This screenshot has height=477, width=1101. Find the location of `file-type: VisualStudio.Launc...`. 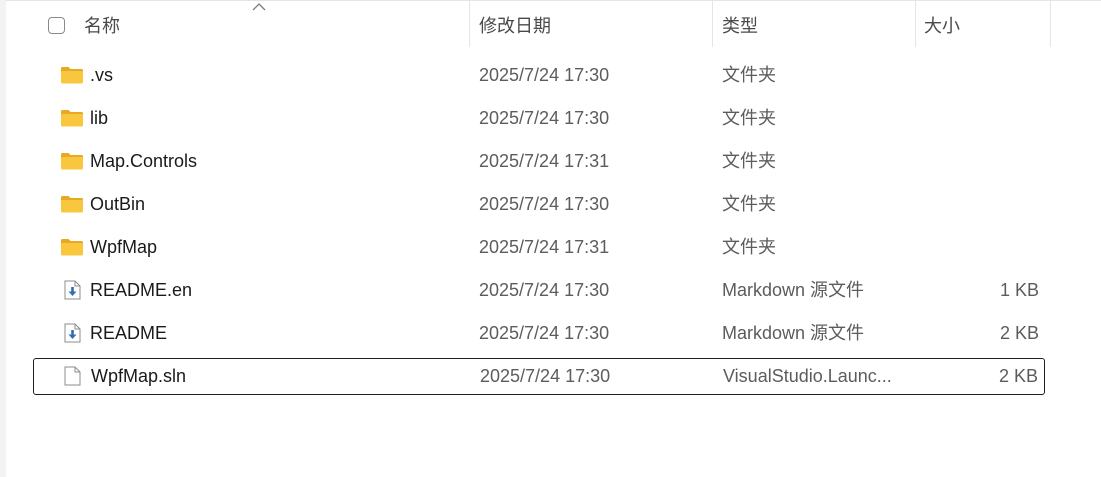

file-type: VisualStudio.Launc... is located at coordinates (807, 376).